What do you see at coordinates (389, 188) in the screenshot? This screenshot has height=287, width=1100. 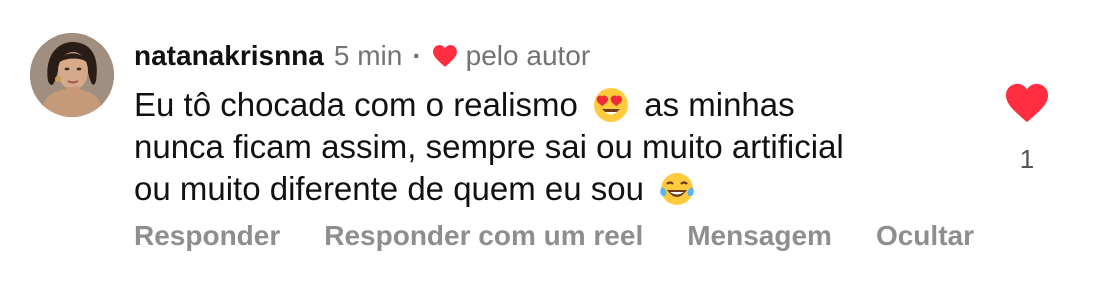 I see `comment-text-segment: ou muito diferente de quem eu sou` at bounding box center [389, 188].